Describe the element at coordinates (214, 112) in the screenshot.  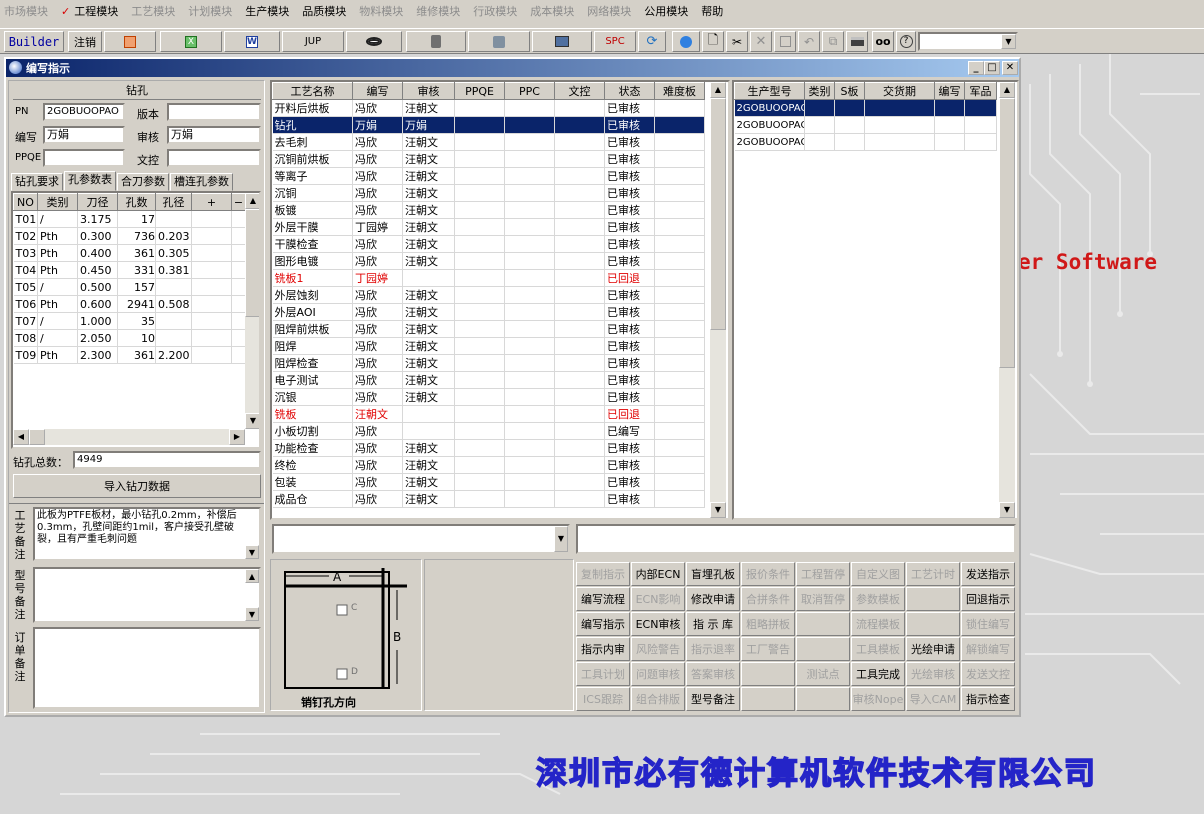
I see `version-field` at that location.